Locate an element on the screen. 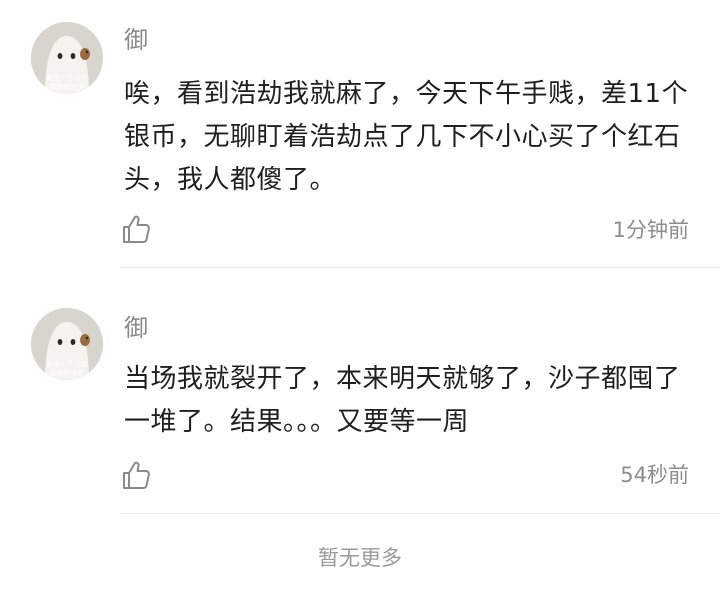 The width and height of the screenshot is (720, 591). comment-text: 当场我就裂开了，本来明天就够了，沙子都囤了一堆了。结果。。。又要等一周 is located at coordinates (402, 400).